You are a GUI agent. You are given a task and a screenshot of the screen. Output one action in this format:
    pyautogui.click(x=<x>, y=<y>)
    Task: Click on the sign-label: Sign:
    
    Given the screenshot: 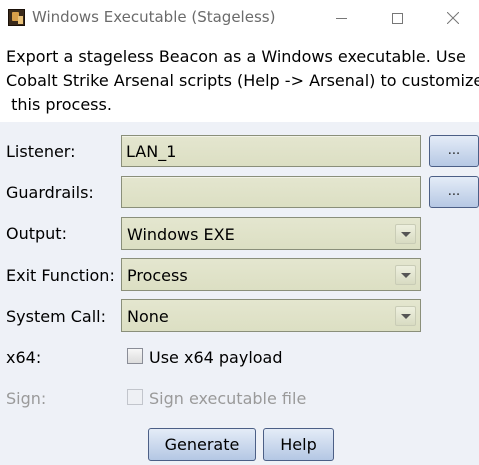 What is the action you would take?
    pyautogui.click(x=26, y=398)
    